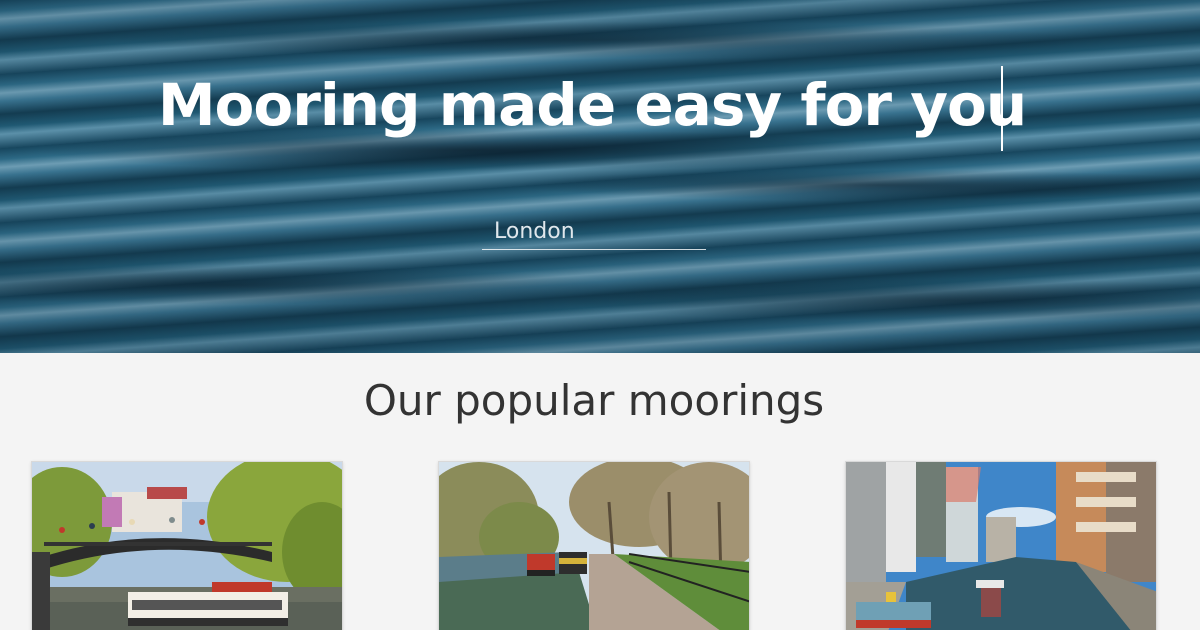 The width and height of the screenshot is (1200, 630). Describe the element at coordinates (592, 105) in the screenshot. I see `hero-title: Mooring made easy for you` at that location.